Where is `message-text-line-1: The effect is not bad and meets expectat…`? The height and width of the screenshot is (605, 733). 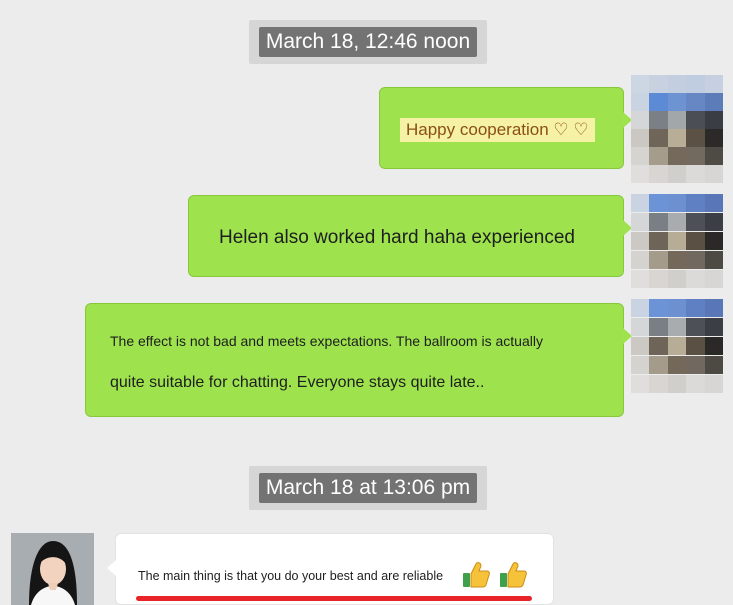
message-text-line-1: The effect is not bad and meets expectat… is located at coordinates (326, 341).